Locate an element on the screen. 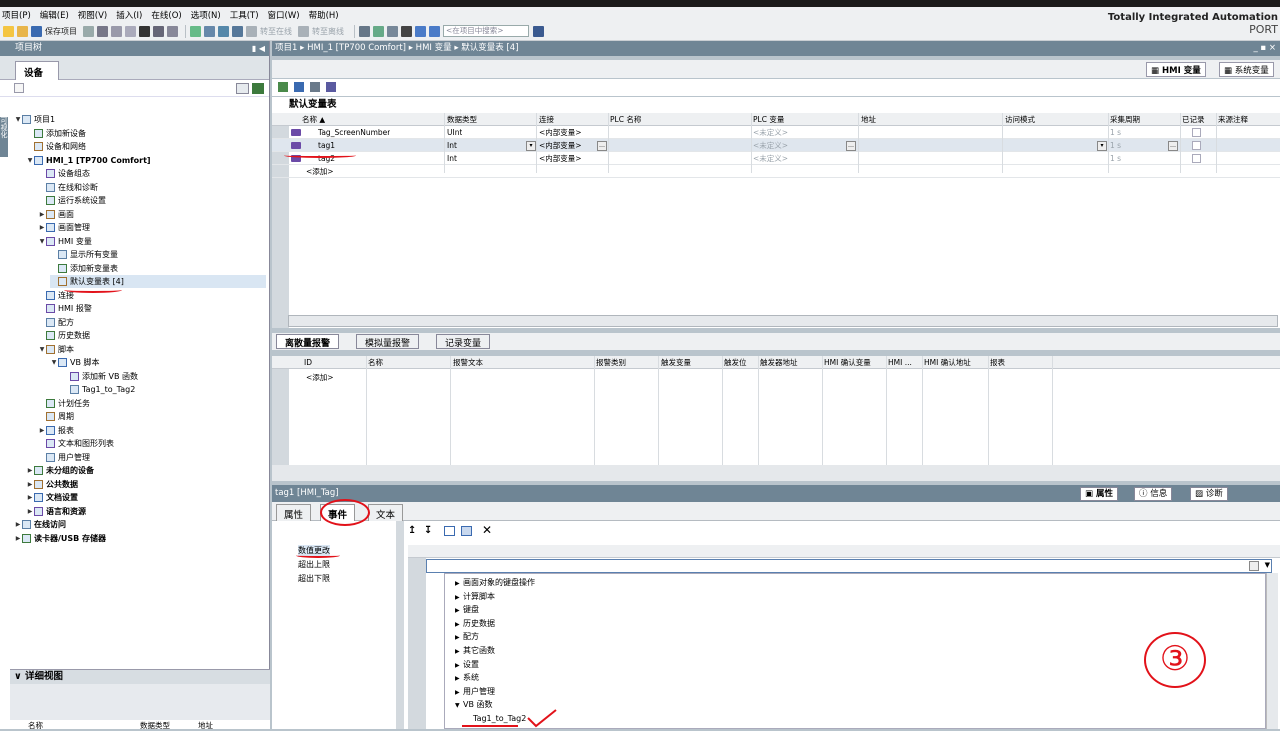 The height and width of the screenshot is (731, 1280). data-type-dropdown-icon: ▾ is located at coordinates (531, 146).